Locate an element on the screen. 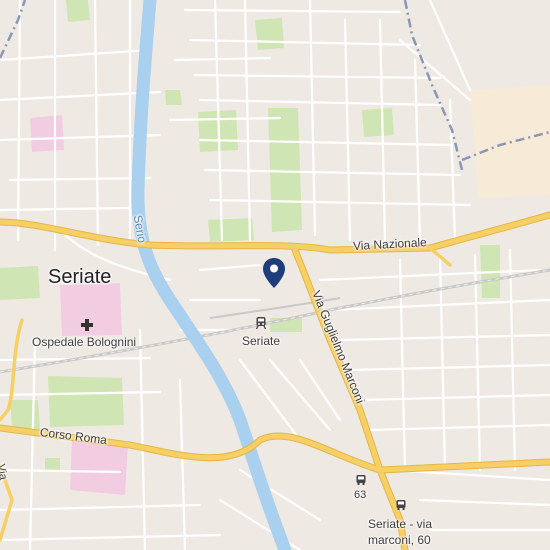  bus-stop-label: Seriate - via marconi, 60 is located at coordinates (400, 532).